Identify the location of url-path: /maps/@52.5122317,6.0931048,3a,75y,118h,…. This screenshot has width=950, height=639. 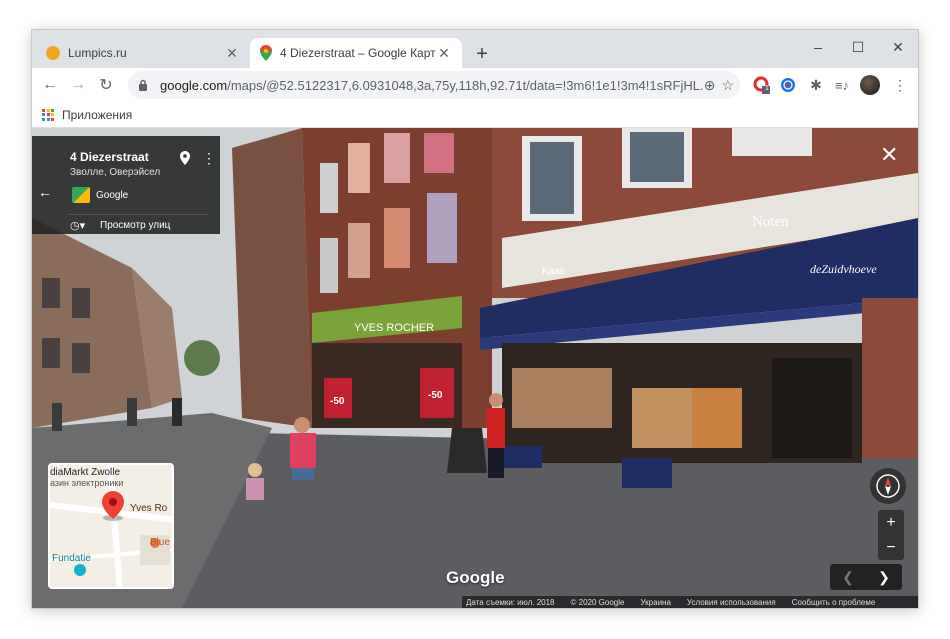
(465, 85).